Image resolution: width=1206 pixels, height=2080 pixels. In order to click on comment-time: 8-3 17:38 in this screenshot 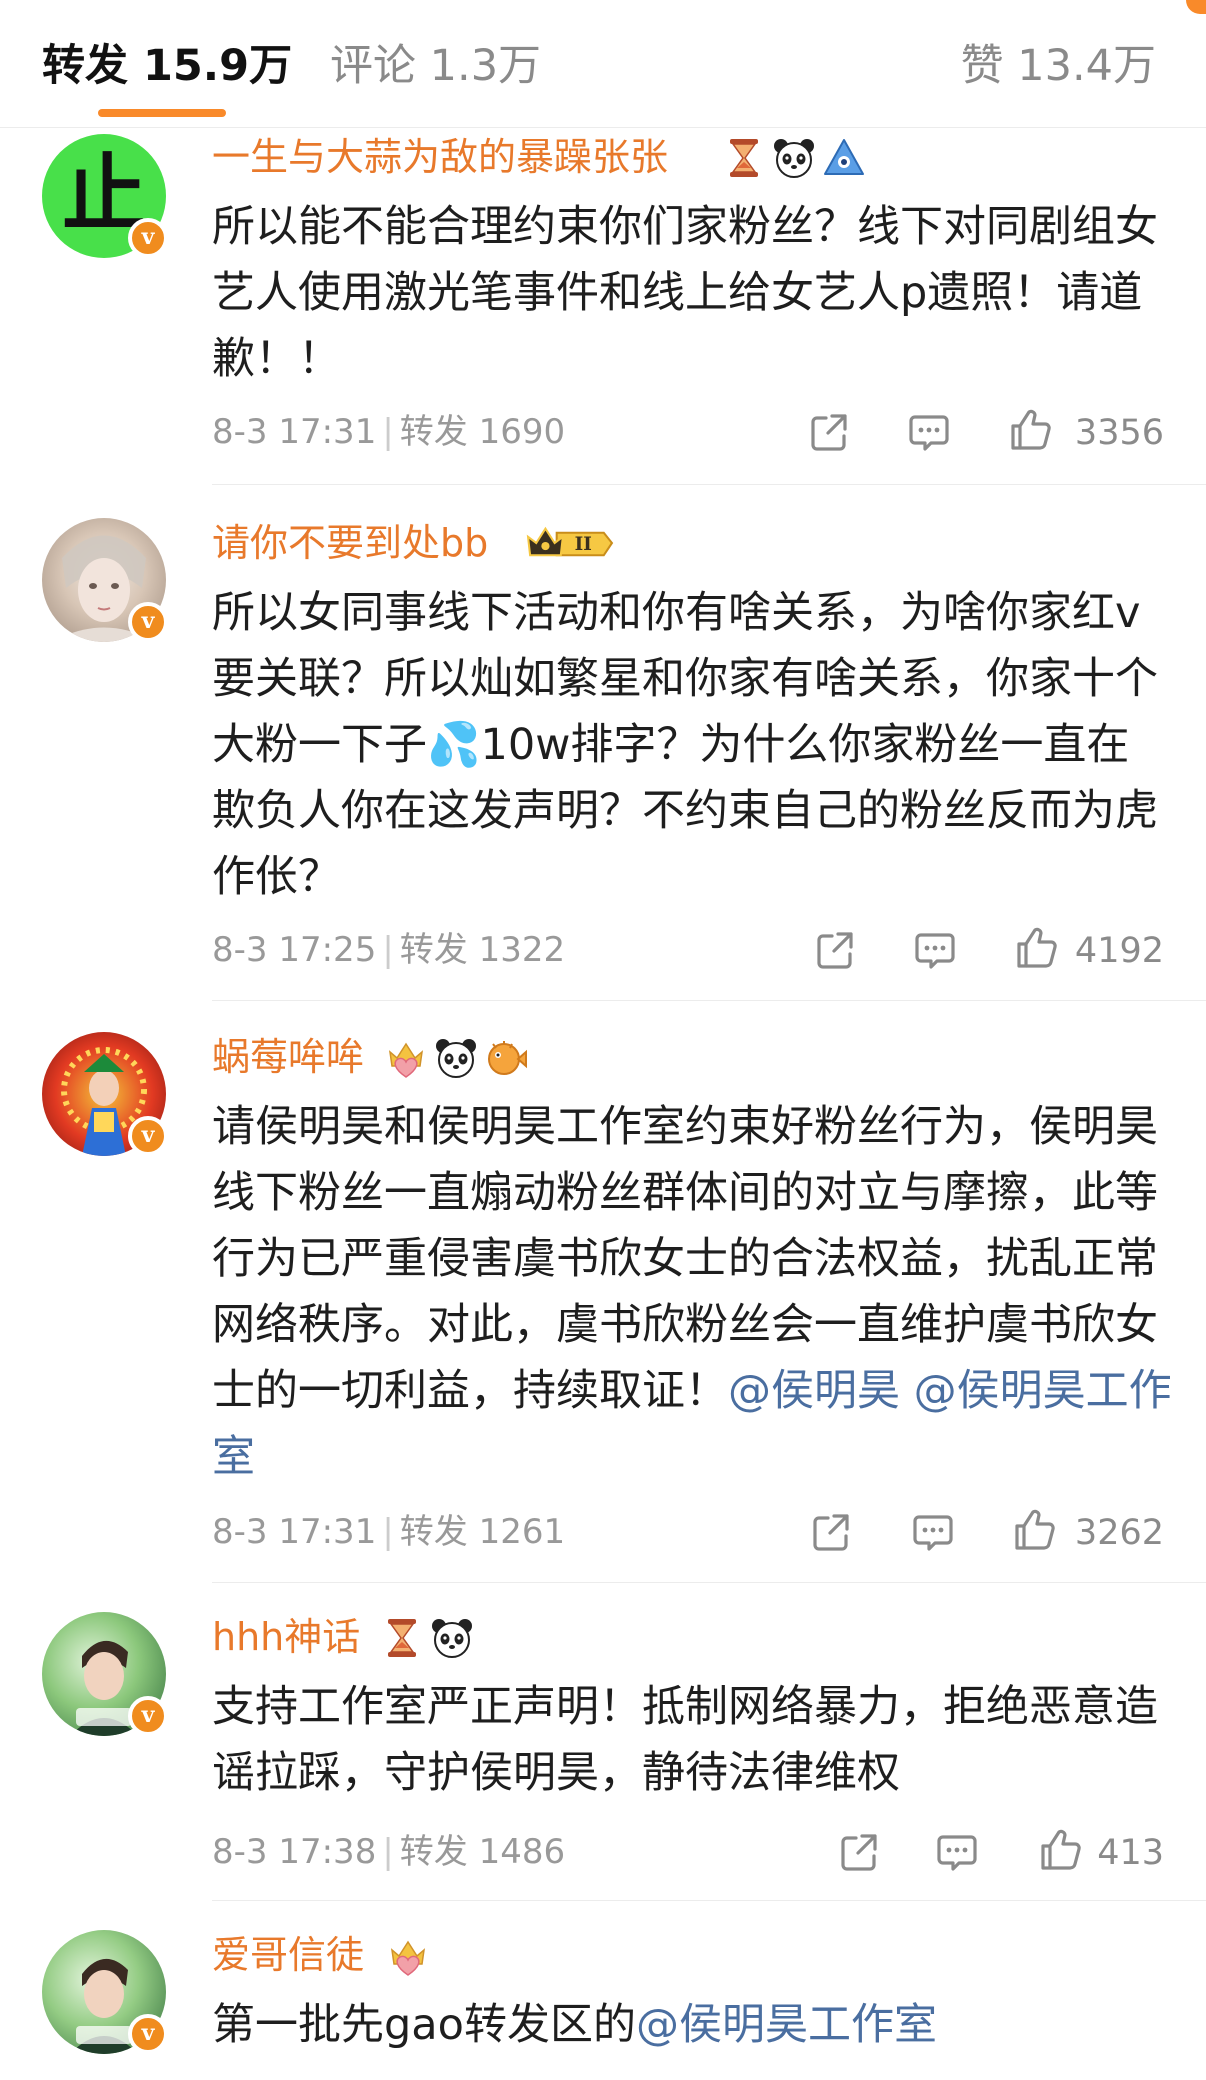, I will do `click(294, 1852)`.